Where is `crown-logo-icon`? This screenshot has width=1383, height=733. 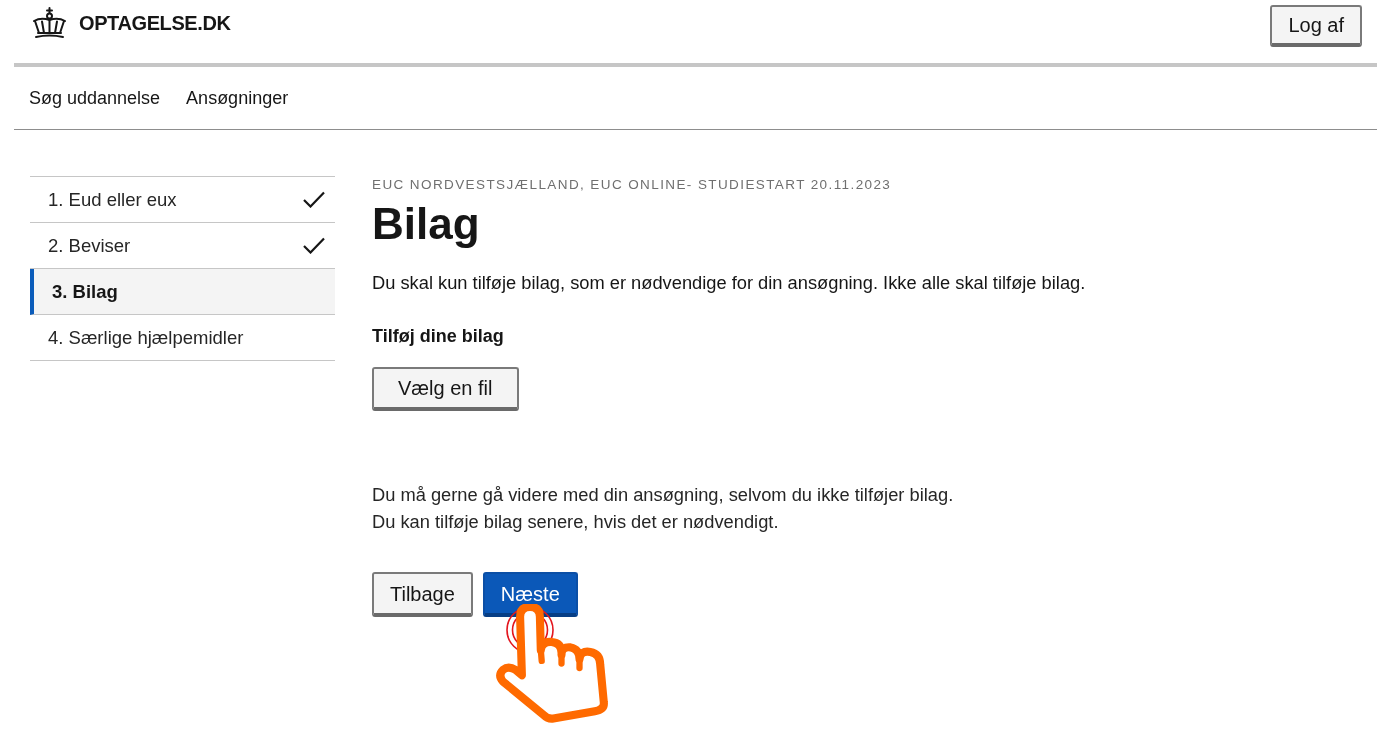
crown-logo-icon is located at coordinates (49, 23).